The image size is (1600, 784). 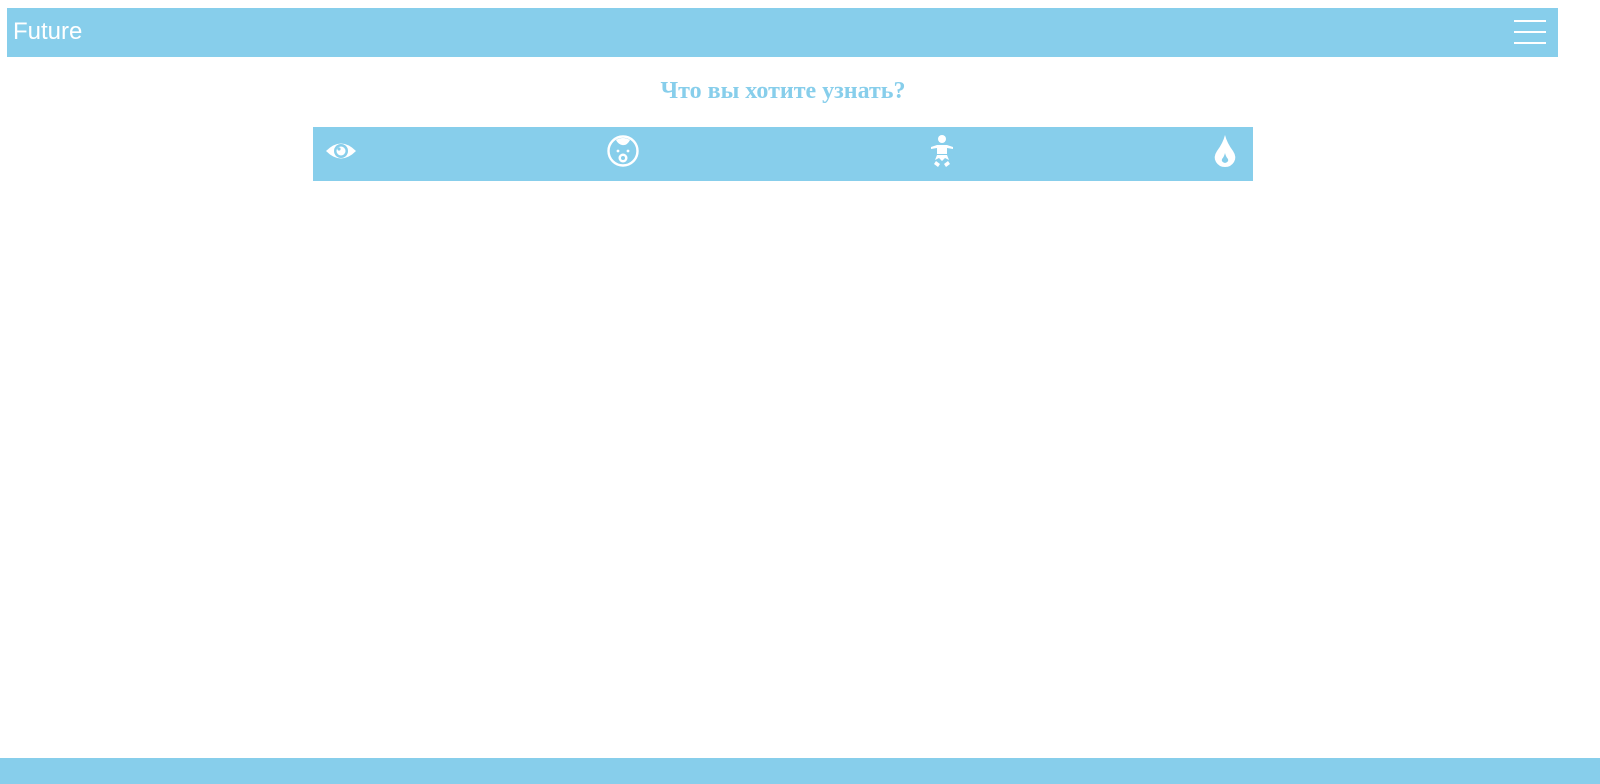 I want to click on option-drop-button, so click(x=1225, y=151).